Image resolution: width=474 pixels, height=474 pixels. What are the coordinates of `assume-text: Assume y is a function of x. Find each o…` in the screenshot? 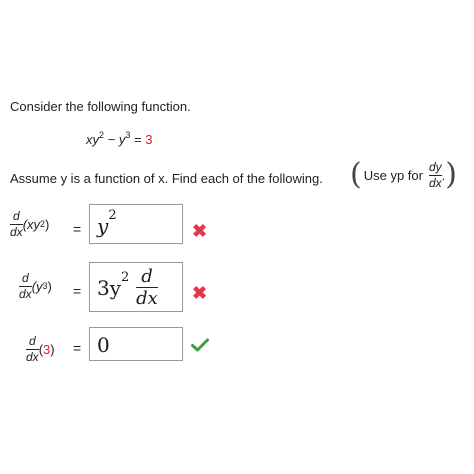 It's located at (166, 178).